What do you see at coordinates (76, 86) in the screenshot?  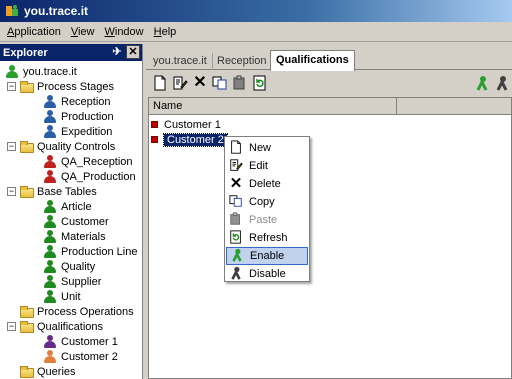 I see `tree-folder-label: Process Stages` at bounding box center [76, 86].